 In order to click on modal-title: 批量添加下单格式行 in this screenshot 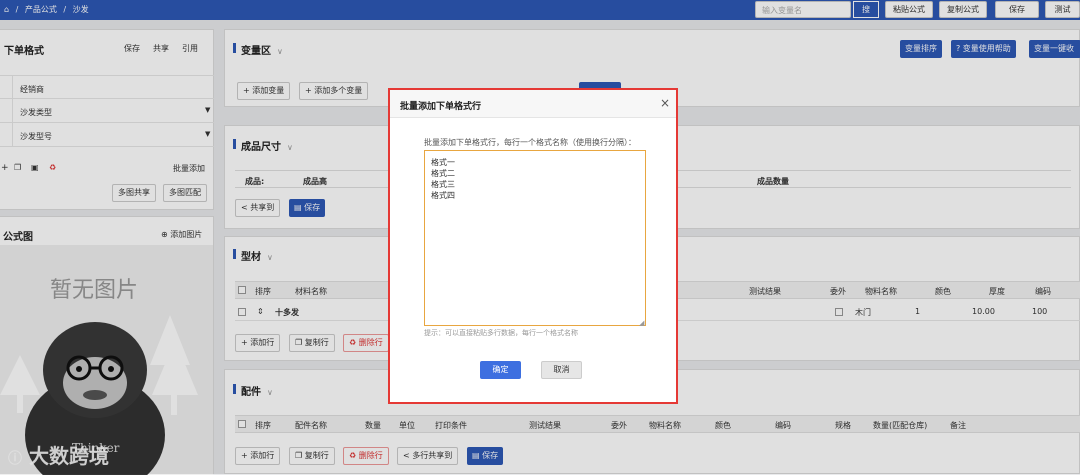, I will do `click(441, 107)`.